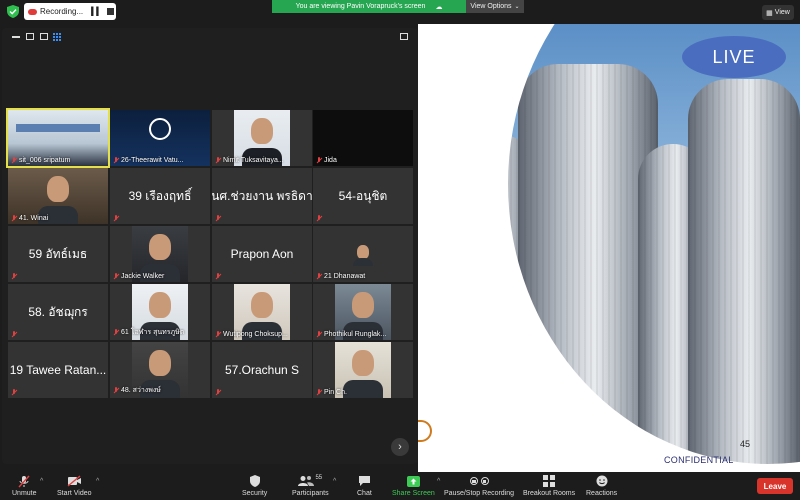  Describe the element at coordinates (24, 493) in the screenshot. I see `unmute-label: Unmute` at that location.